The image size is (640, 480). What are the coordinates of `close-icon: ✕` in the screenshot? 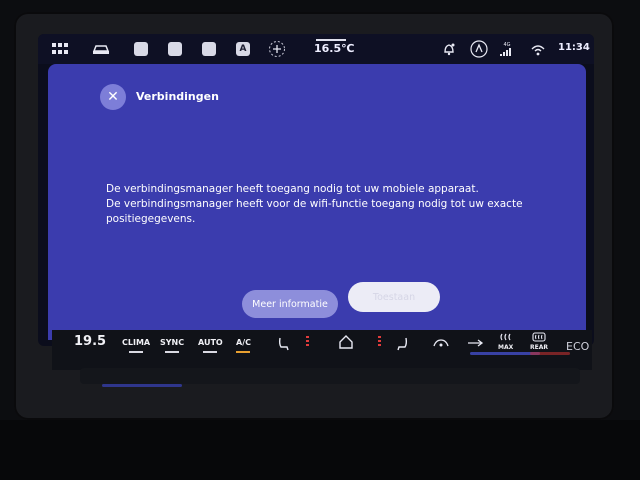 It's located at (113, 97).